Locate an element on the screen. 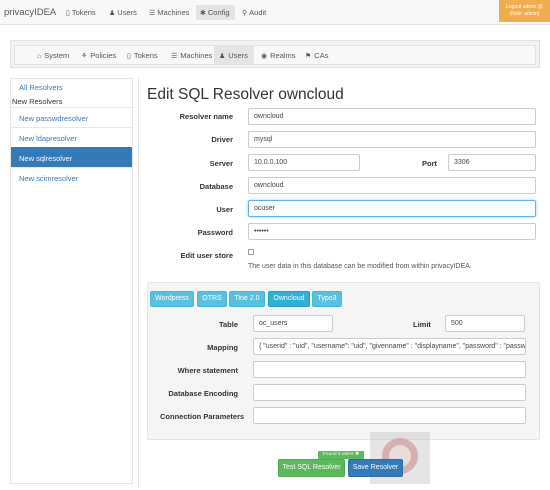 The width and height of the screenshot is (550, 490). page-title: Edit SQL Resolver owncloud is located at coordinates (245, 94).